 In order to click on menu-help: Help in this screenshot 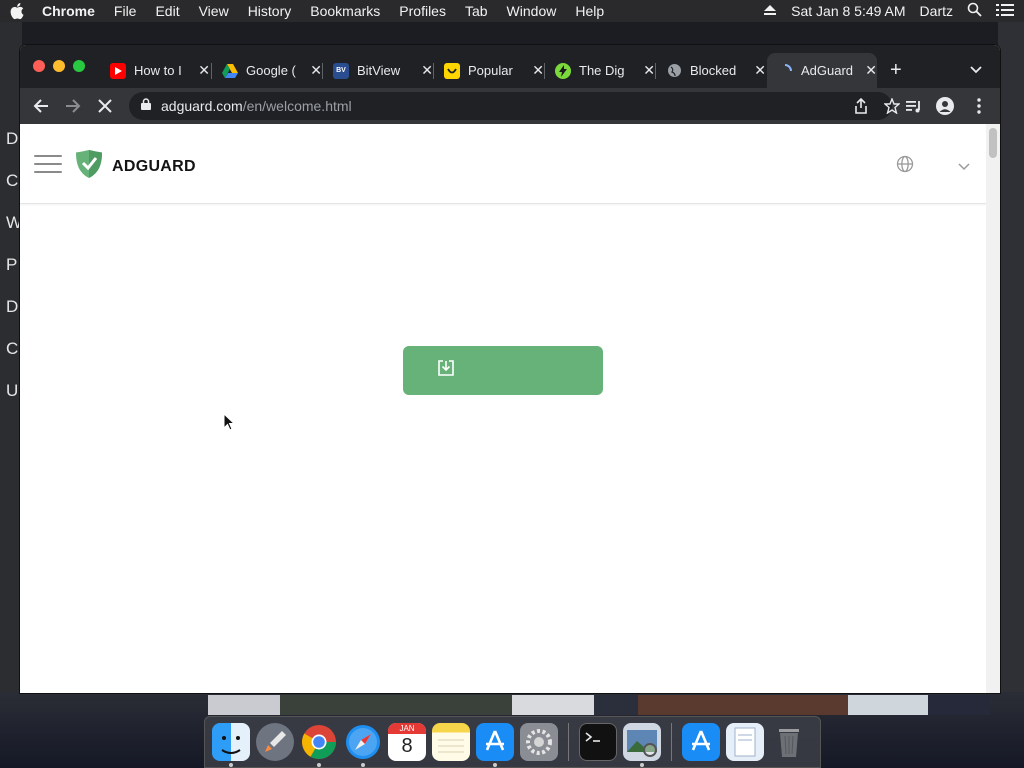, I will do `click(589, 11)`.